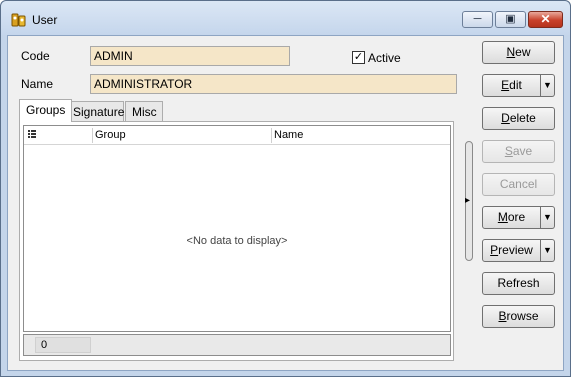 The height and width of the screenshot is (377, 571). I want to click on active-checkbox: ✓, so click(358, 57).